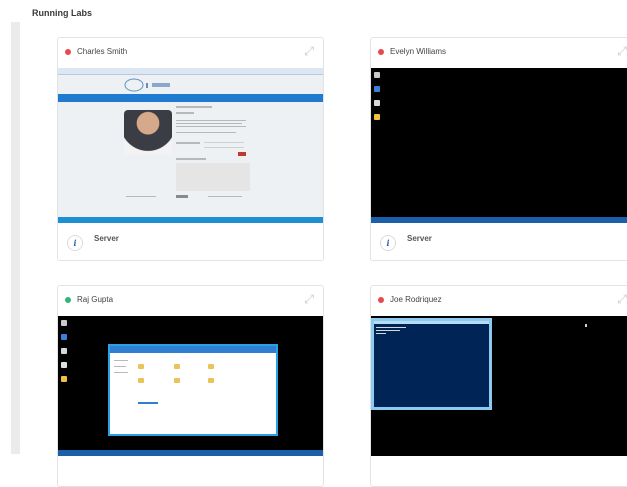 The image size is (627, 487). What do you see at coordinates (416, 299) in the screenshot?
I see `lab-user-name: Joe Rodriquez` at bounding box center [416, 299].